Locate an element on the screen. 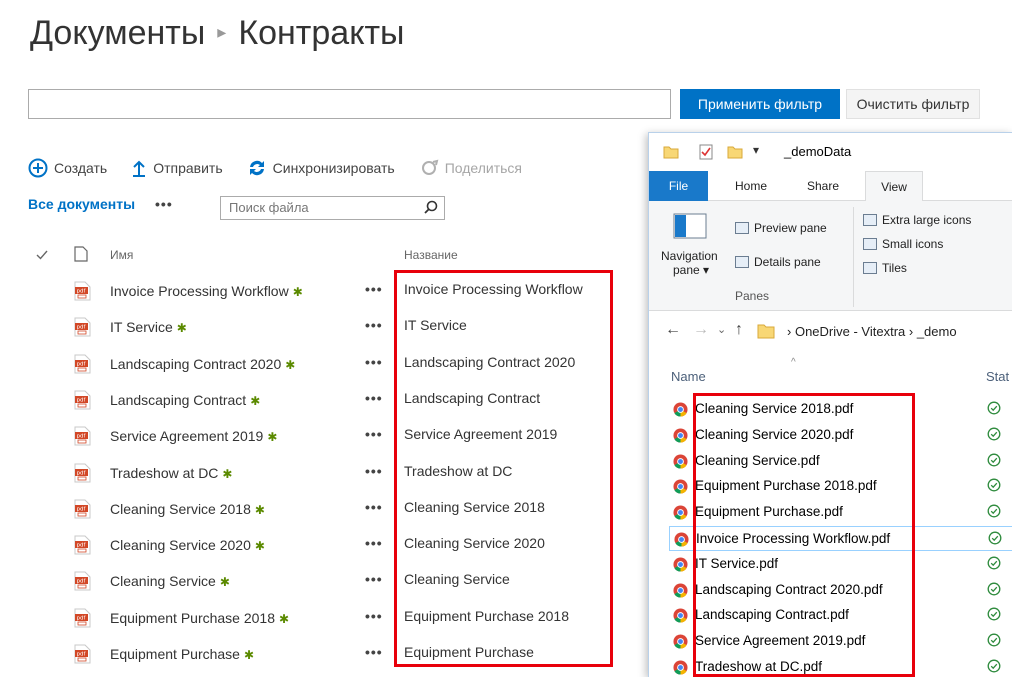  properties-checkbox-icon is located at coordinates (706, 152).